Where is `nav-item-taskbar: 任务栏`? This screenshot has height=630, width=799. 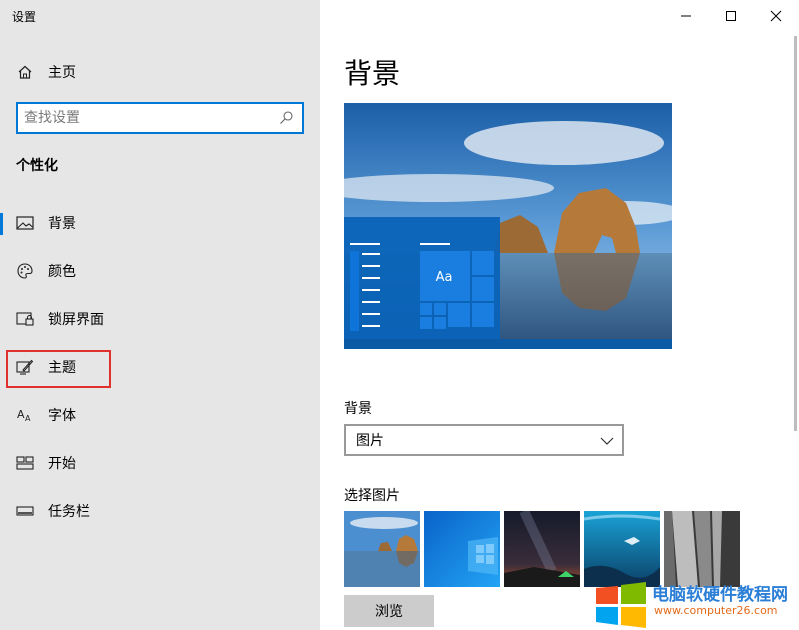
nav-item-taskbar: 任务栏 is located at coordinates (160, 511).